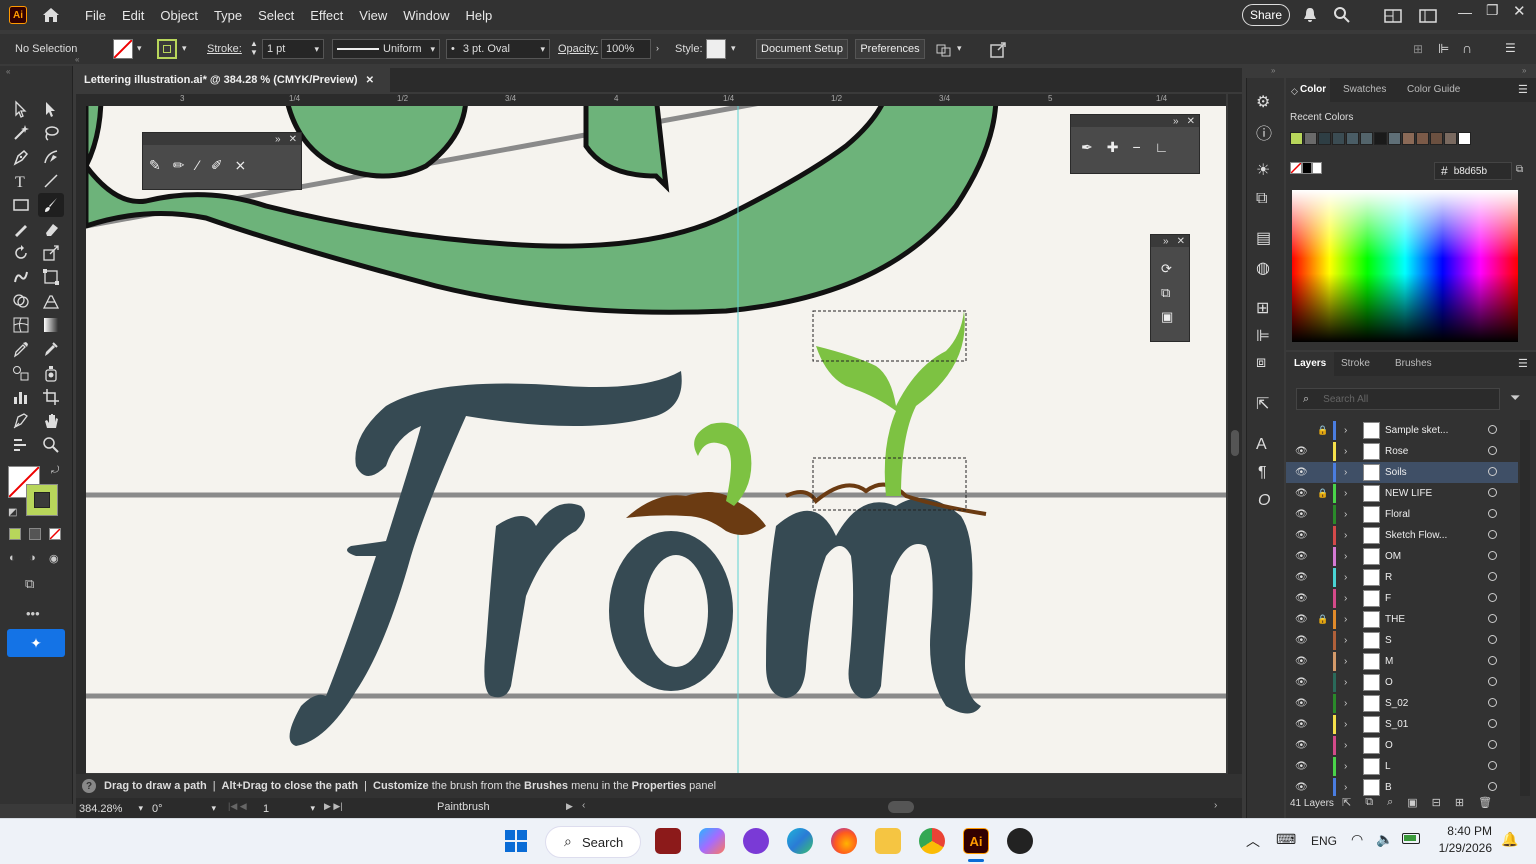  Describe the element at coordinates (51, 325) in the screenshot. I see `gradient-tool-icon` at that location.